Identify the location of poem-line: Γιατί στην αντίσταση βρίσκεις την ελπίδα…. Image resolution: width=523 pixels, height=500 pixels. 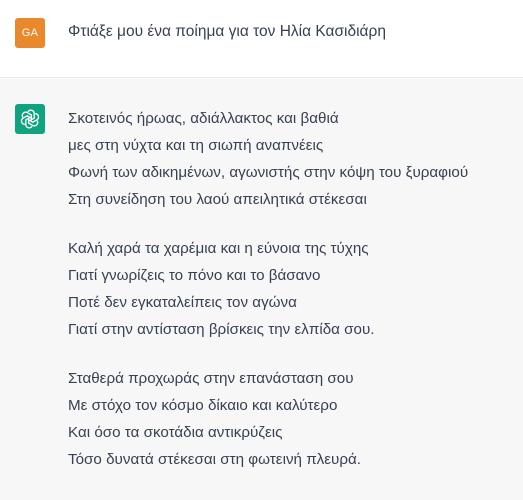
(221, 329).